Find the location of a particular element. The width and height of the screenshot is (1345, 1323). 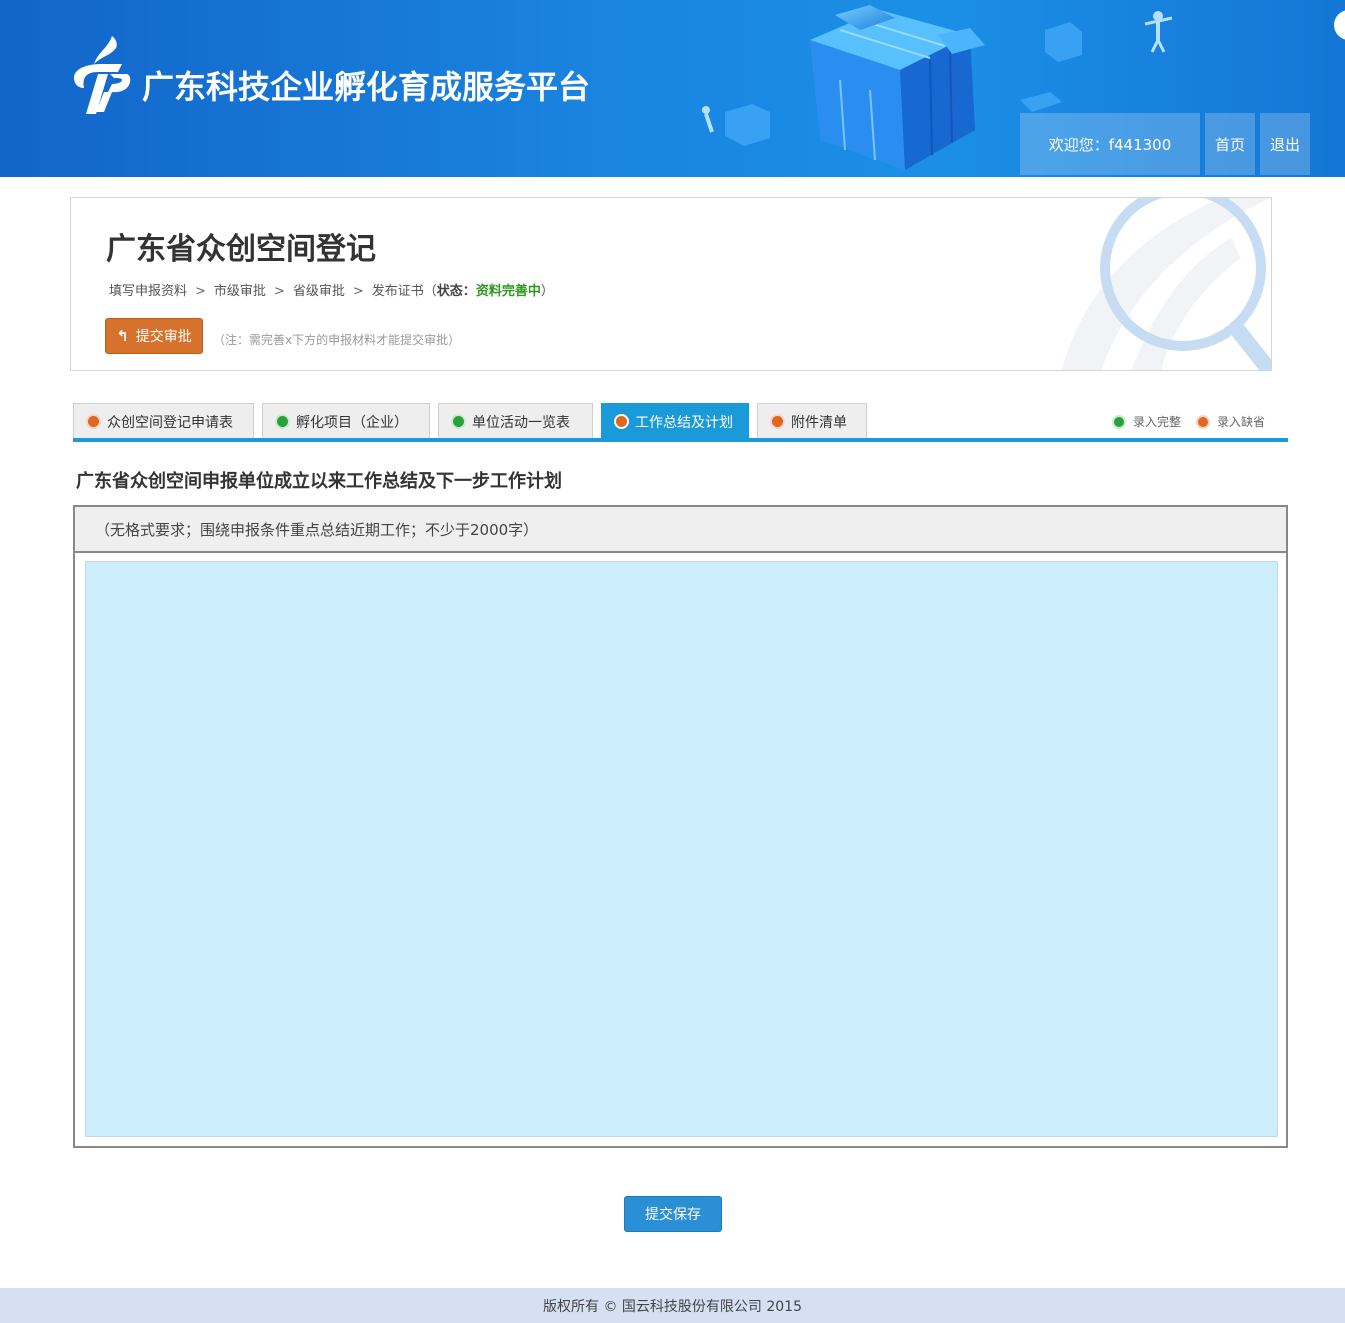

site-header: 广东科技企业孵化育成服务平台 欢迎您：f441300 首页 退出 is located at coordinates (672, 88).